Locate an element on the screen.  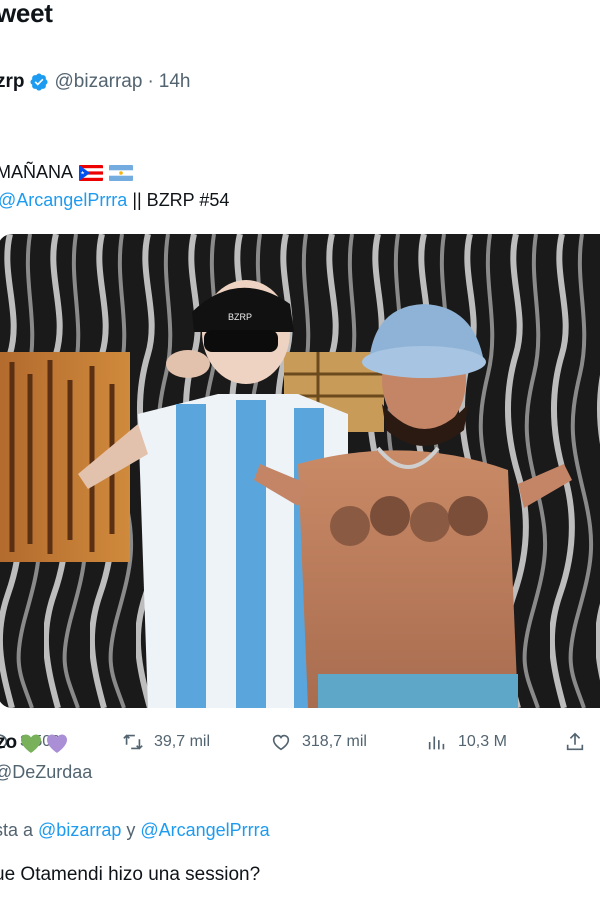
green-heart-icon is located at coordinates (31, 743).